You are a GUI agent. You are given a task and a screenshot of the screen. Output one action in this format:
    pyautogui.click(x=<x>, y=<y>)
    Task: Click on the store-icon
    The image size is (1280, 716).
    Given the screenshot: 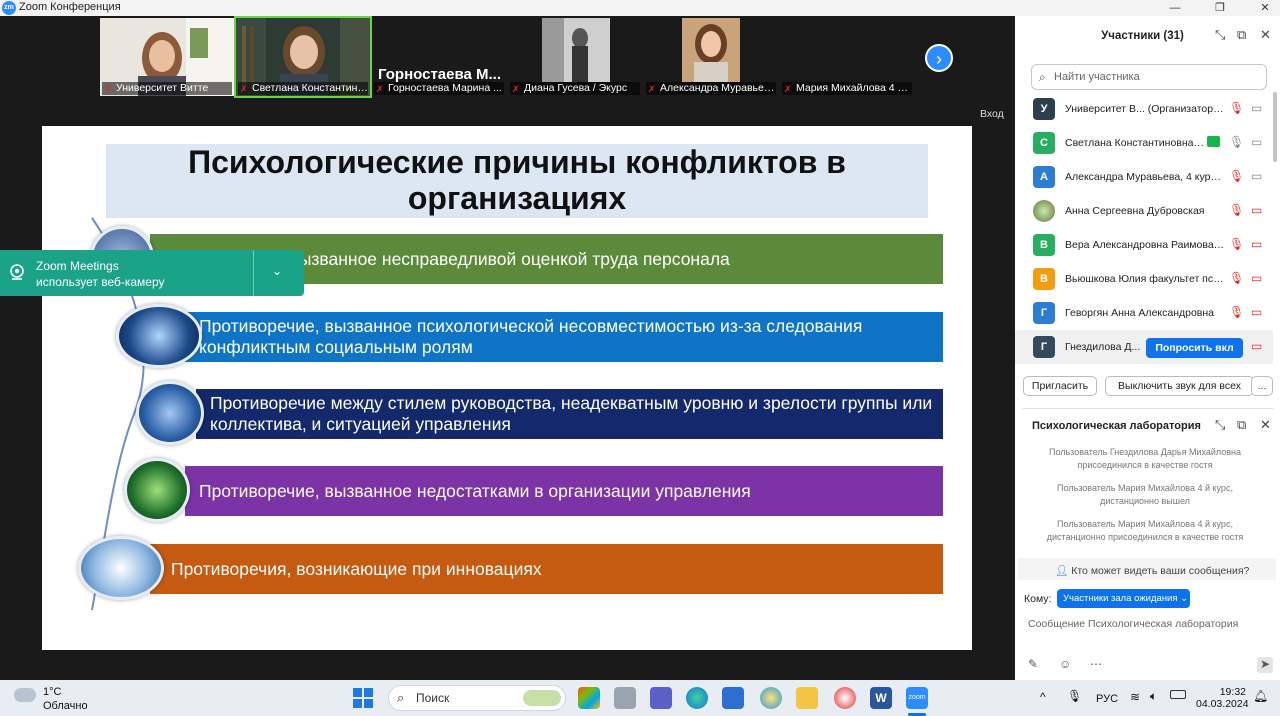 What is the action you would take?
    pyautogui.click(x=733, y=698)
    